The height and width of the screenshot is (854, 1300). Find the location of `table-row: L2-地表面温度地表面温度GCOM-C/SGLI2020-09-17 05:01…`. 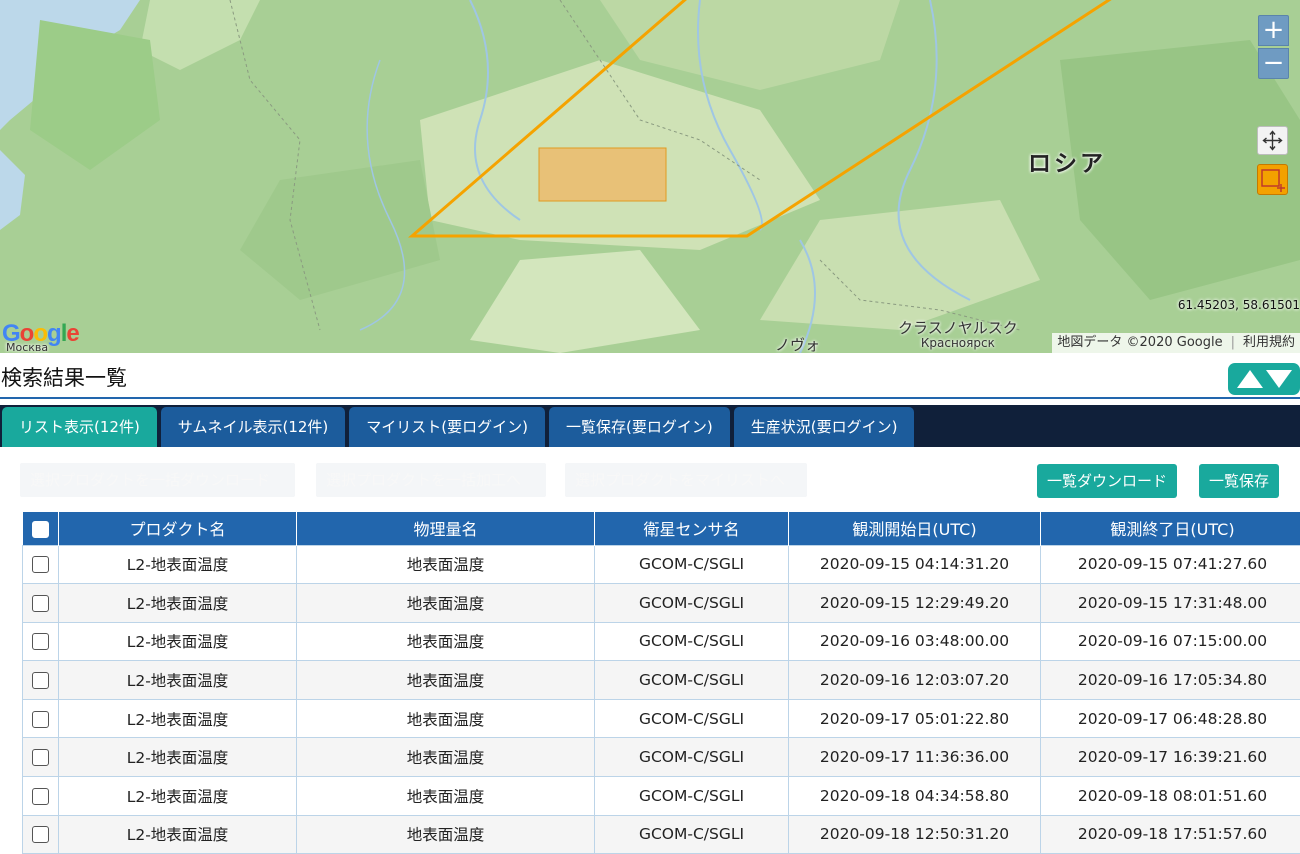

table-row: L2-地表面温度地表面温度GCOM-C/SGLI2020-09-17 05:01… is located at coordinates (661, 718).